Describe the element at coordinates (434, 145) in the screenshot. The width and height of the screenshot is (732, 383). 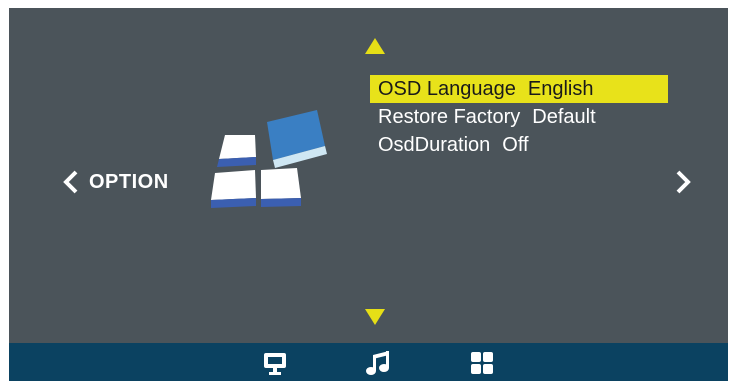
I see `menu-item-label: OsdDuration` at that location.